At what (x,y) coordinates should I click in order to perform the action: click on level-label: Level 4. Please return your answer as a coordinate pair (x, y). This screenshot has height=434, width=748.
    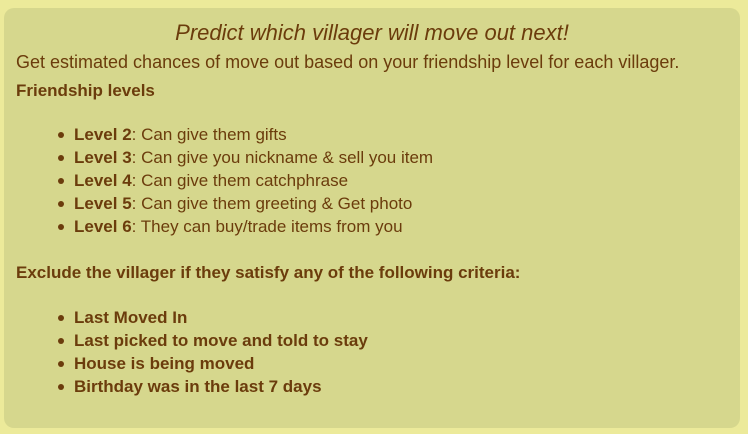
    Looking at the image, I should click on (103, 180).